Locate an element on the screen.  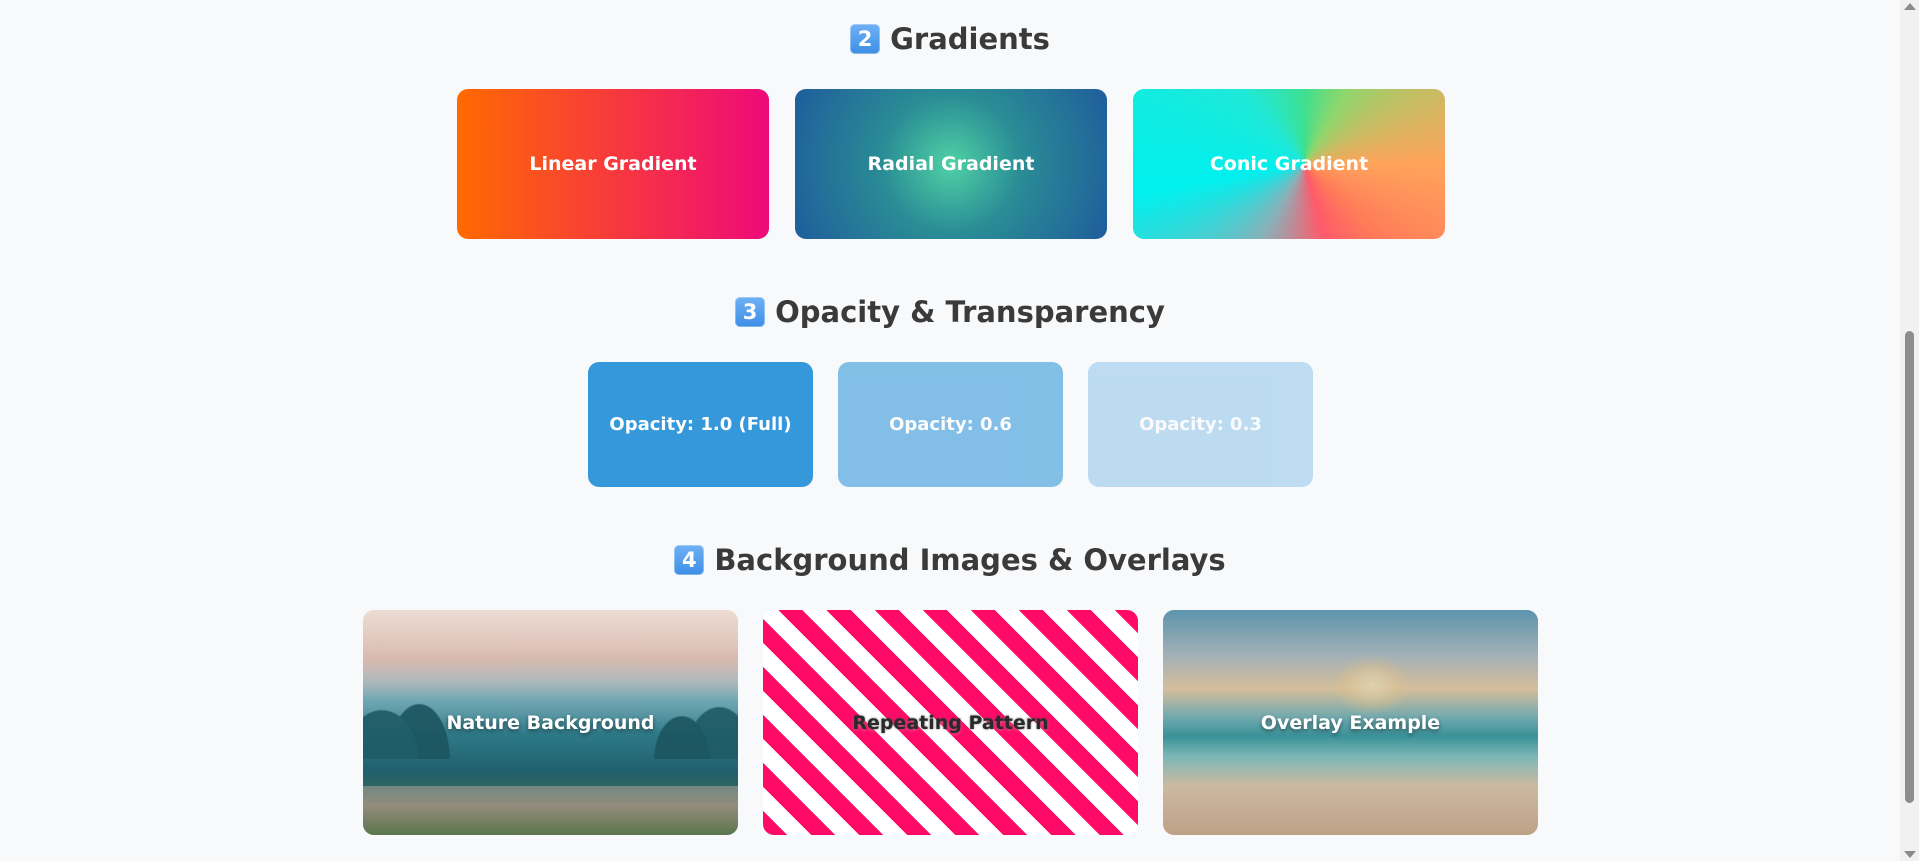
scroll-up-arrow-icon is located at coordinates (1910, 6).